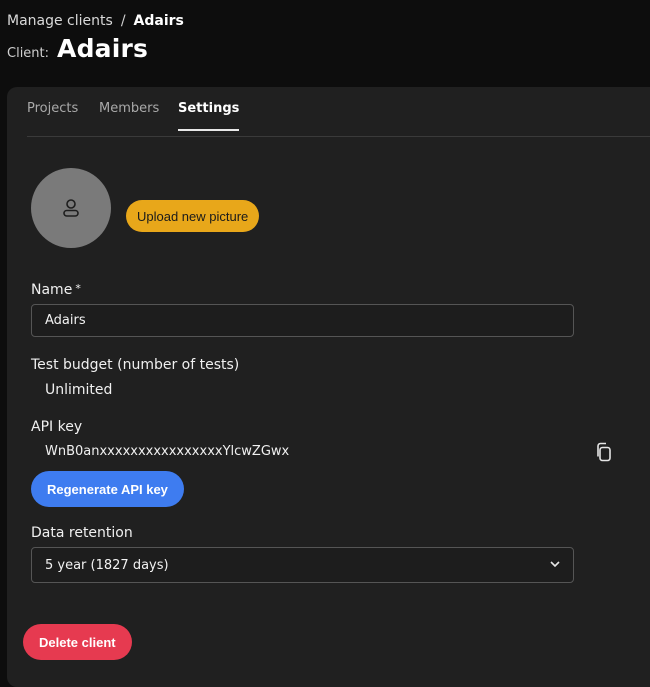 This screenshot has height=687, width=650. I want to click on tab-settings: Settings, so click(209, 116).